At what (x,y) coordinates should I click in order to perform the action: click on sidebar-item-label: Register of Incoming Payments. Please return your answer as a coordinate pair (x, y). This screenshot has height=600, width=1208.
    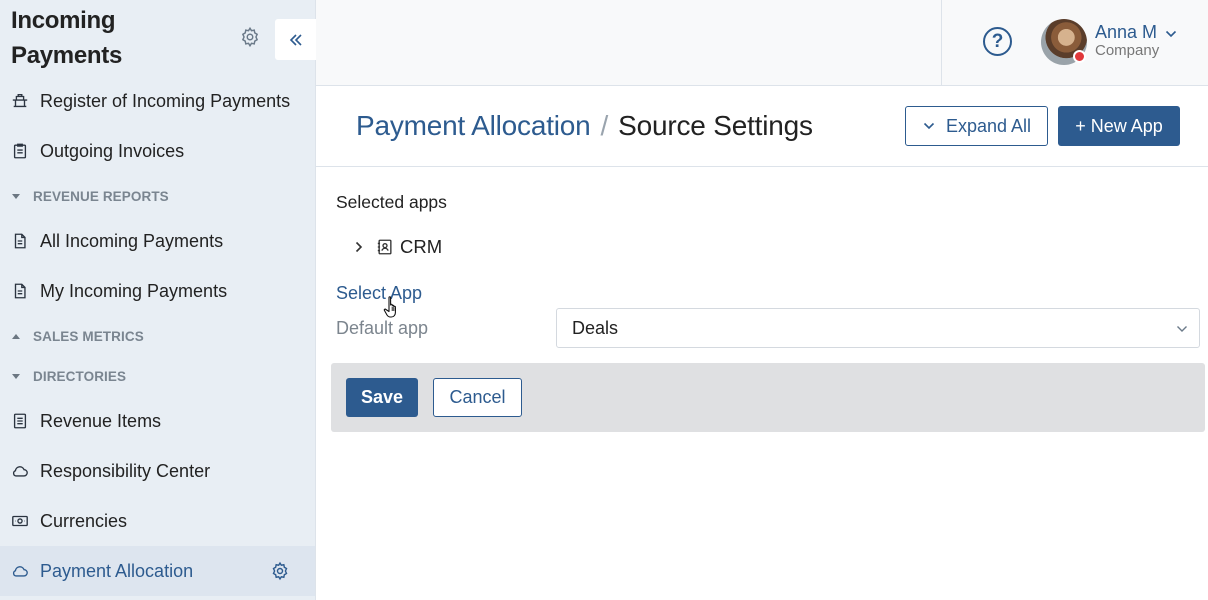
    Looking at the image, I should click on (165, 100).